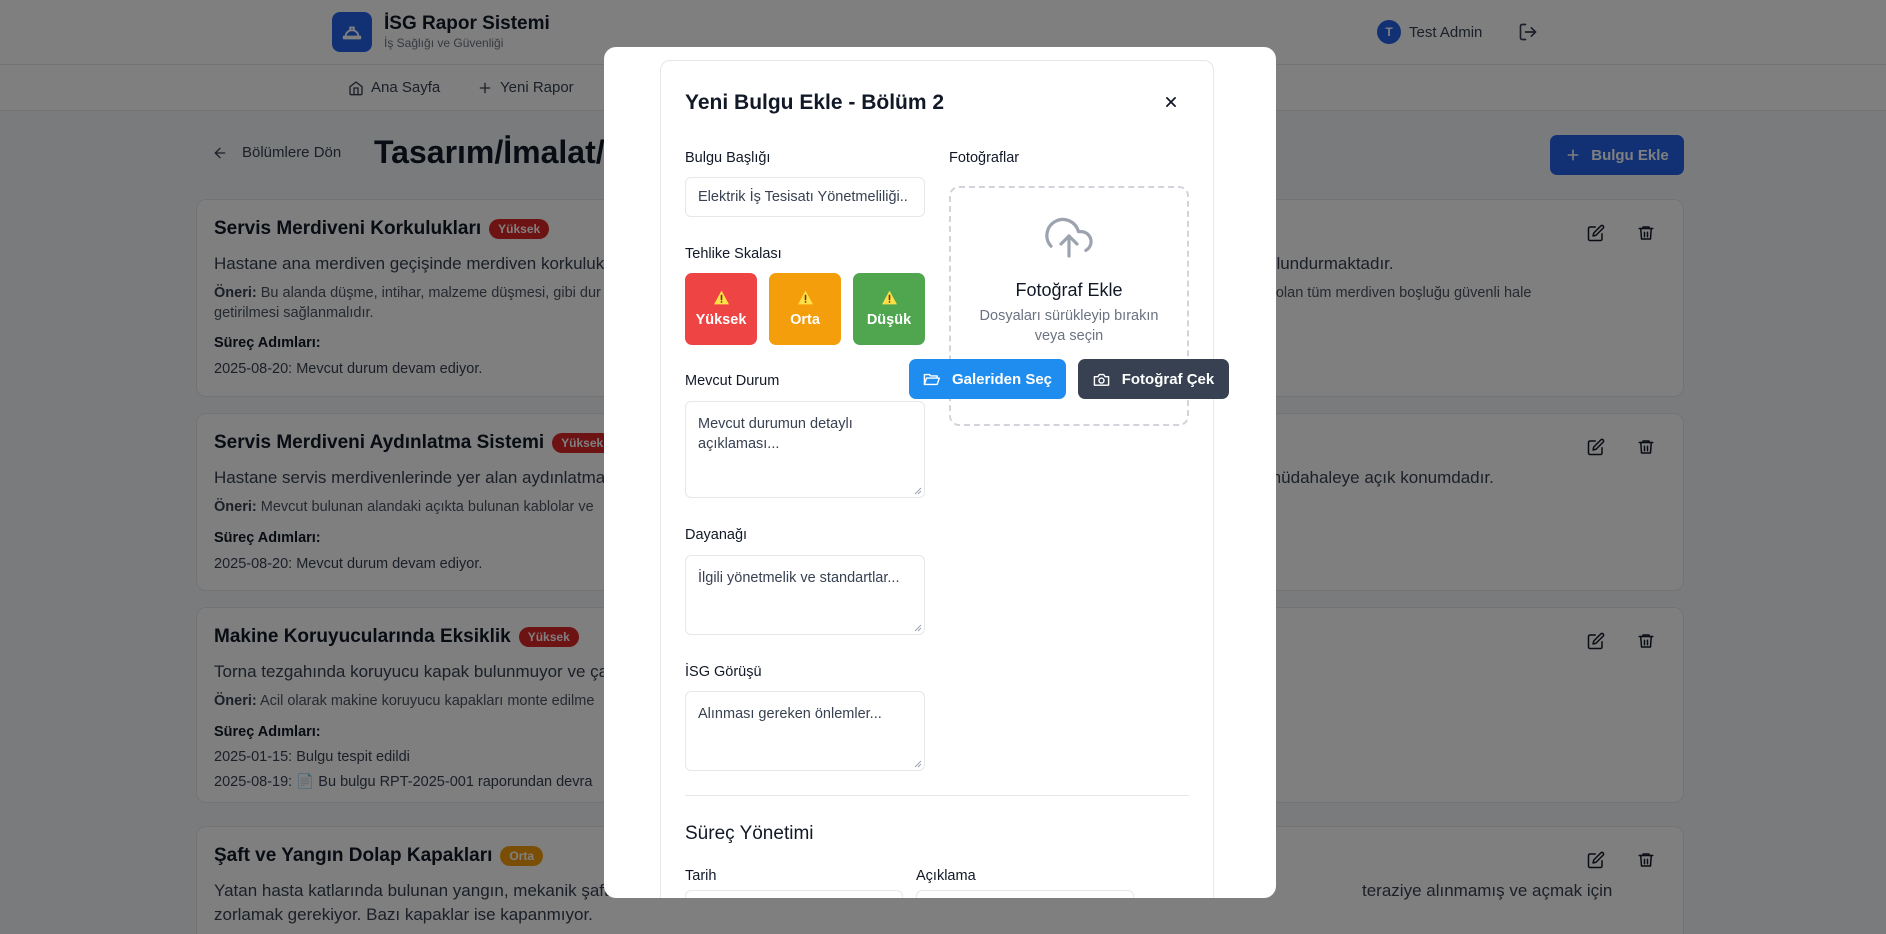 The height and width of the screenshot is (934, 1886). Describe the element at coordinates (794, 894) in the screenshot. I see `date-input` at that location.